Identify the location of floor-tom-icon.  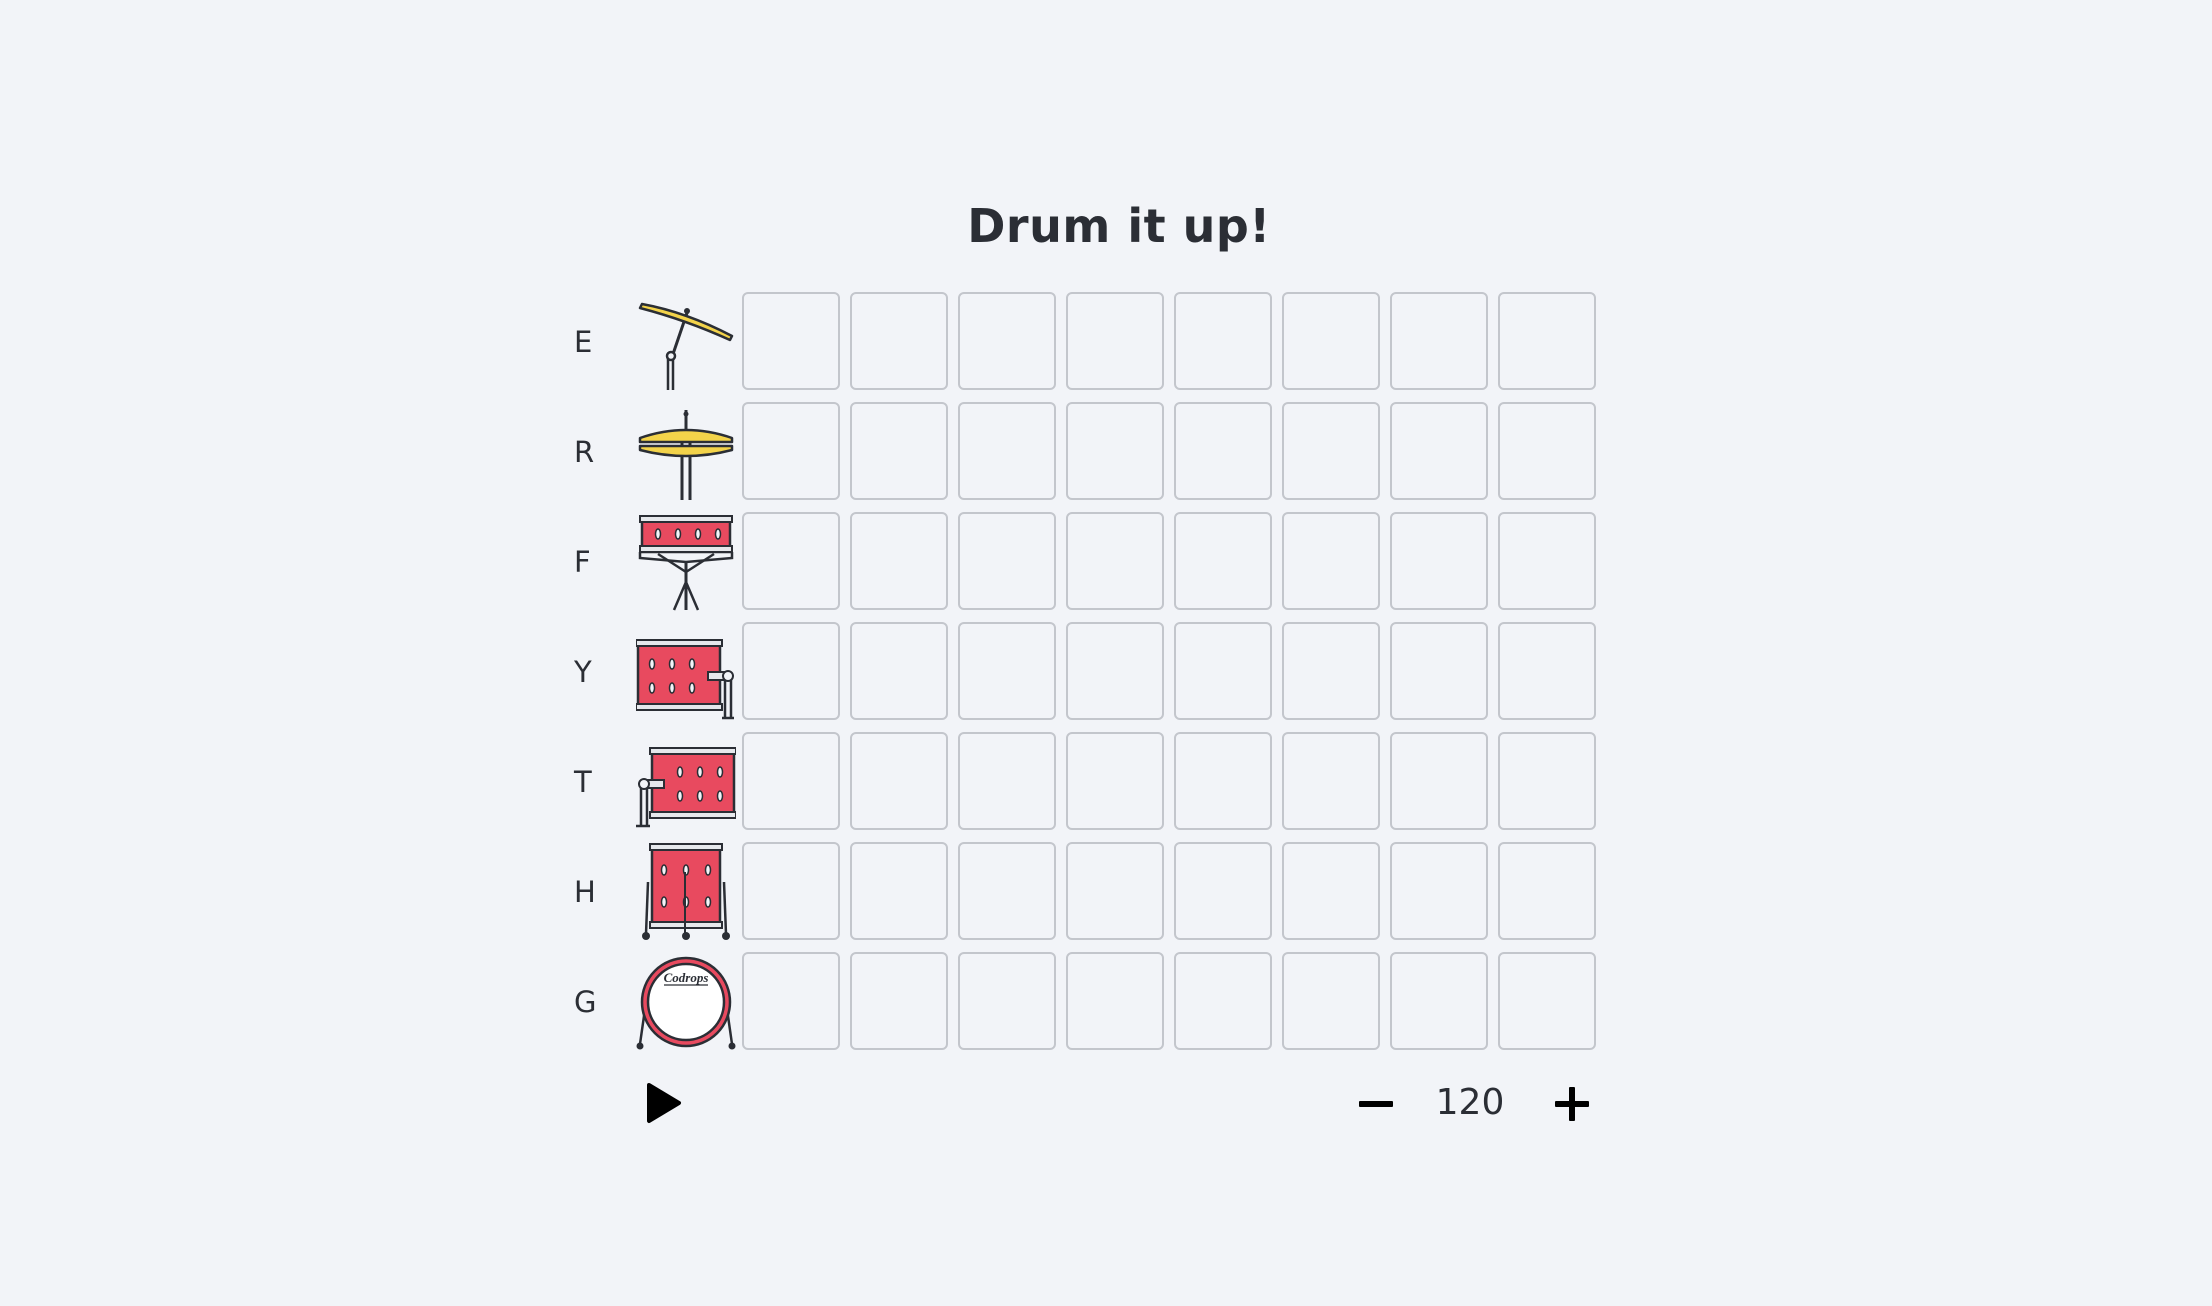
(686, 892).